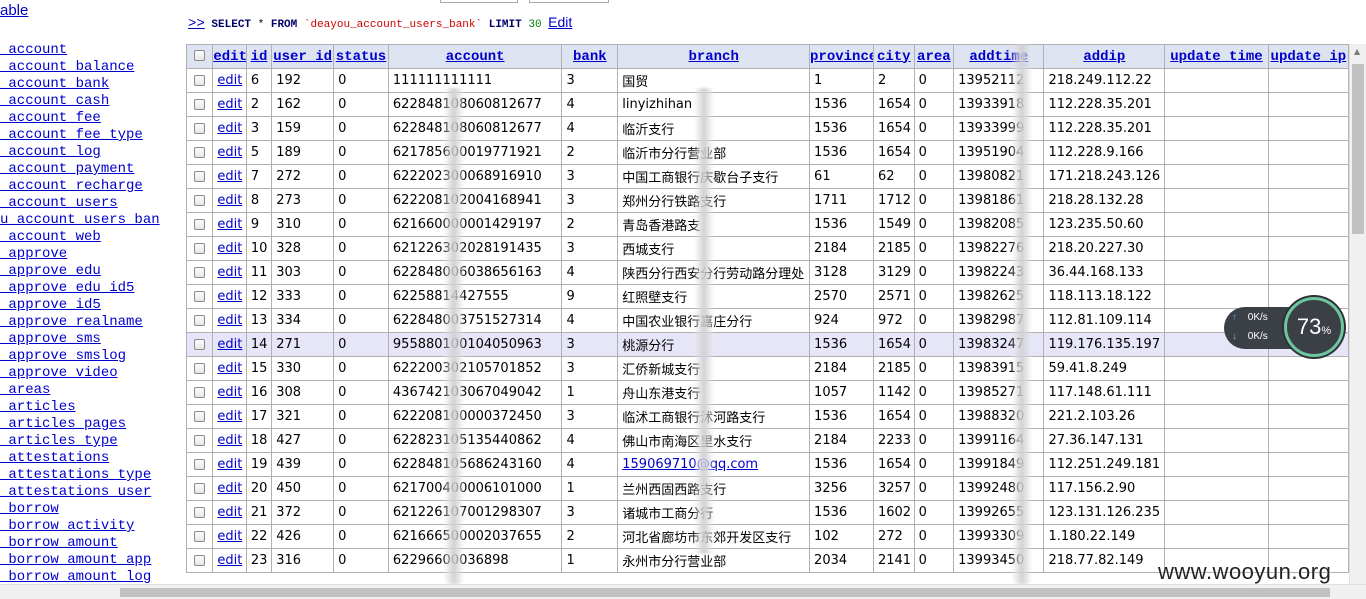 This screenshot has height=599, width=1366. Describe the element at coordinates (1314, 327) in the screenshot. I see `cpu-usage-gauge: 73%` at that location.